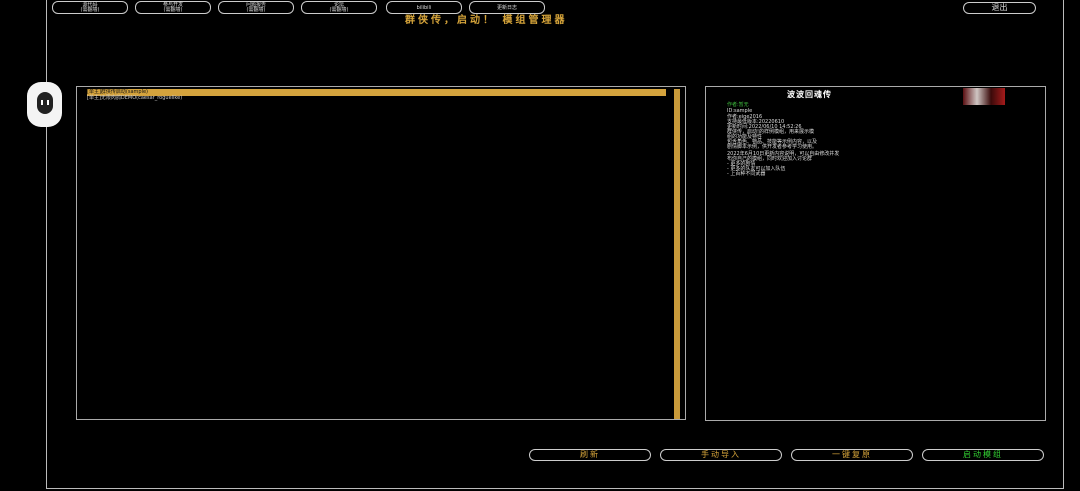 This screenshot has height=491, width=1080. Describe the element at coordinates (984, 96) in the screenshot. I see `mod-thumbnail` at that location.